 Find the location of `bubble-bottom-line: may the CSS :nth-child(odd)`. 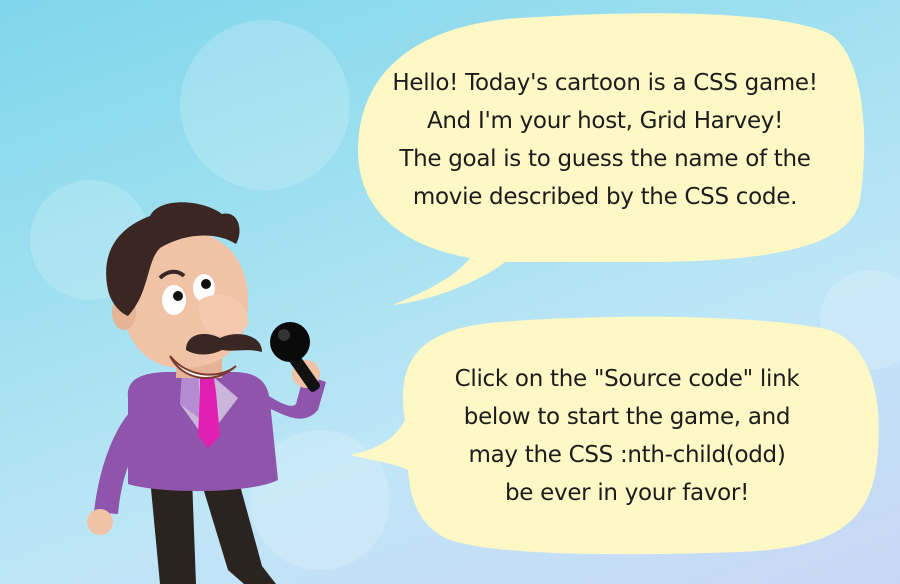

bubble-bottom-line: may the CSS :nth-child(odd) is located at coordinates (627, 455).